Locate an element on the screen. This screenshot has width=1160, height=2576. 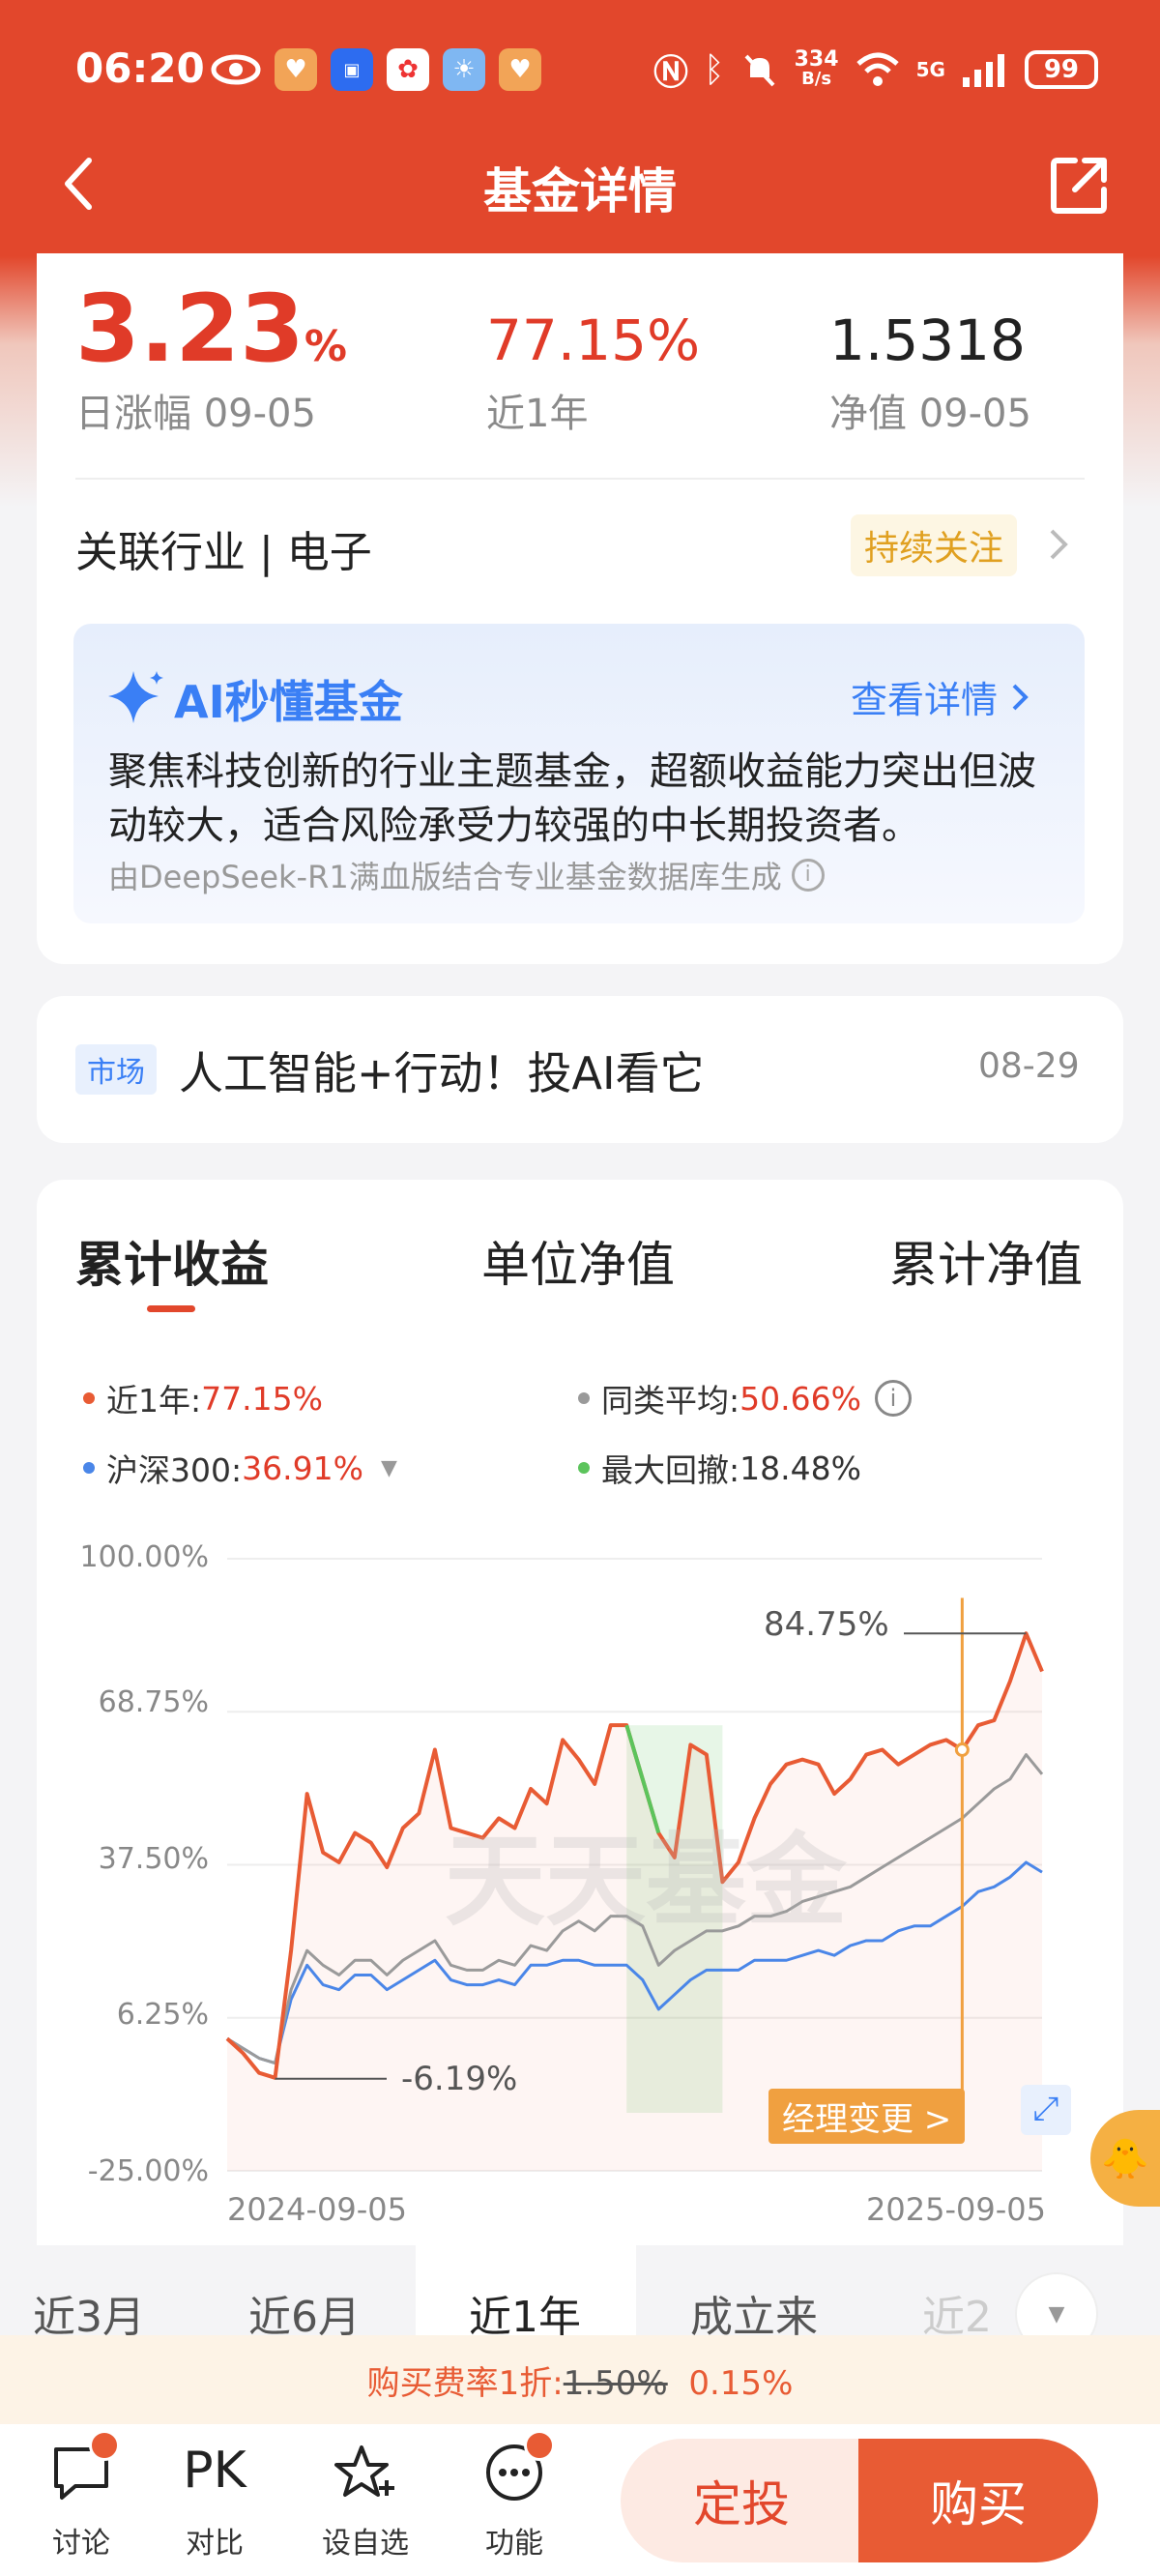
pk-icon: PK is located at coordinates (214, 2471).